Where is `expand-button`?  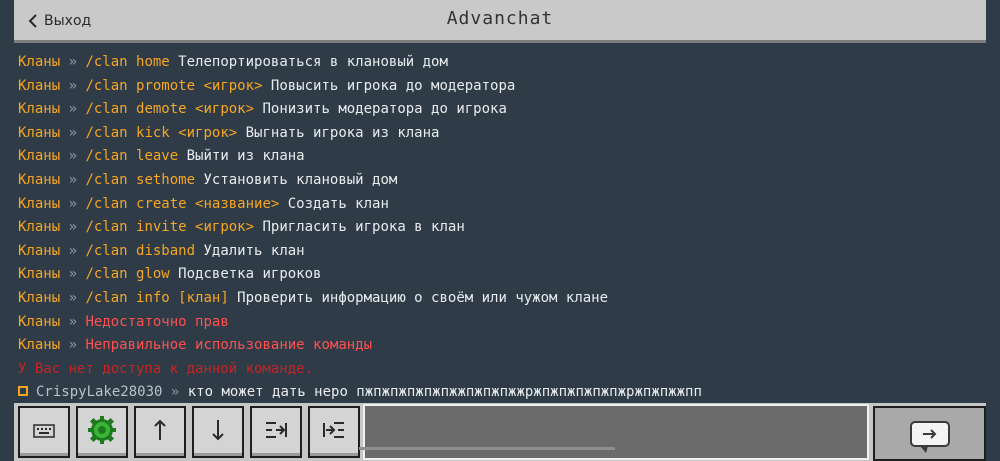
expand-button is located at coordinates (334, 432).